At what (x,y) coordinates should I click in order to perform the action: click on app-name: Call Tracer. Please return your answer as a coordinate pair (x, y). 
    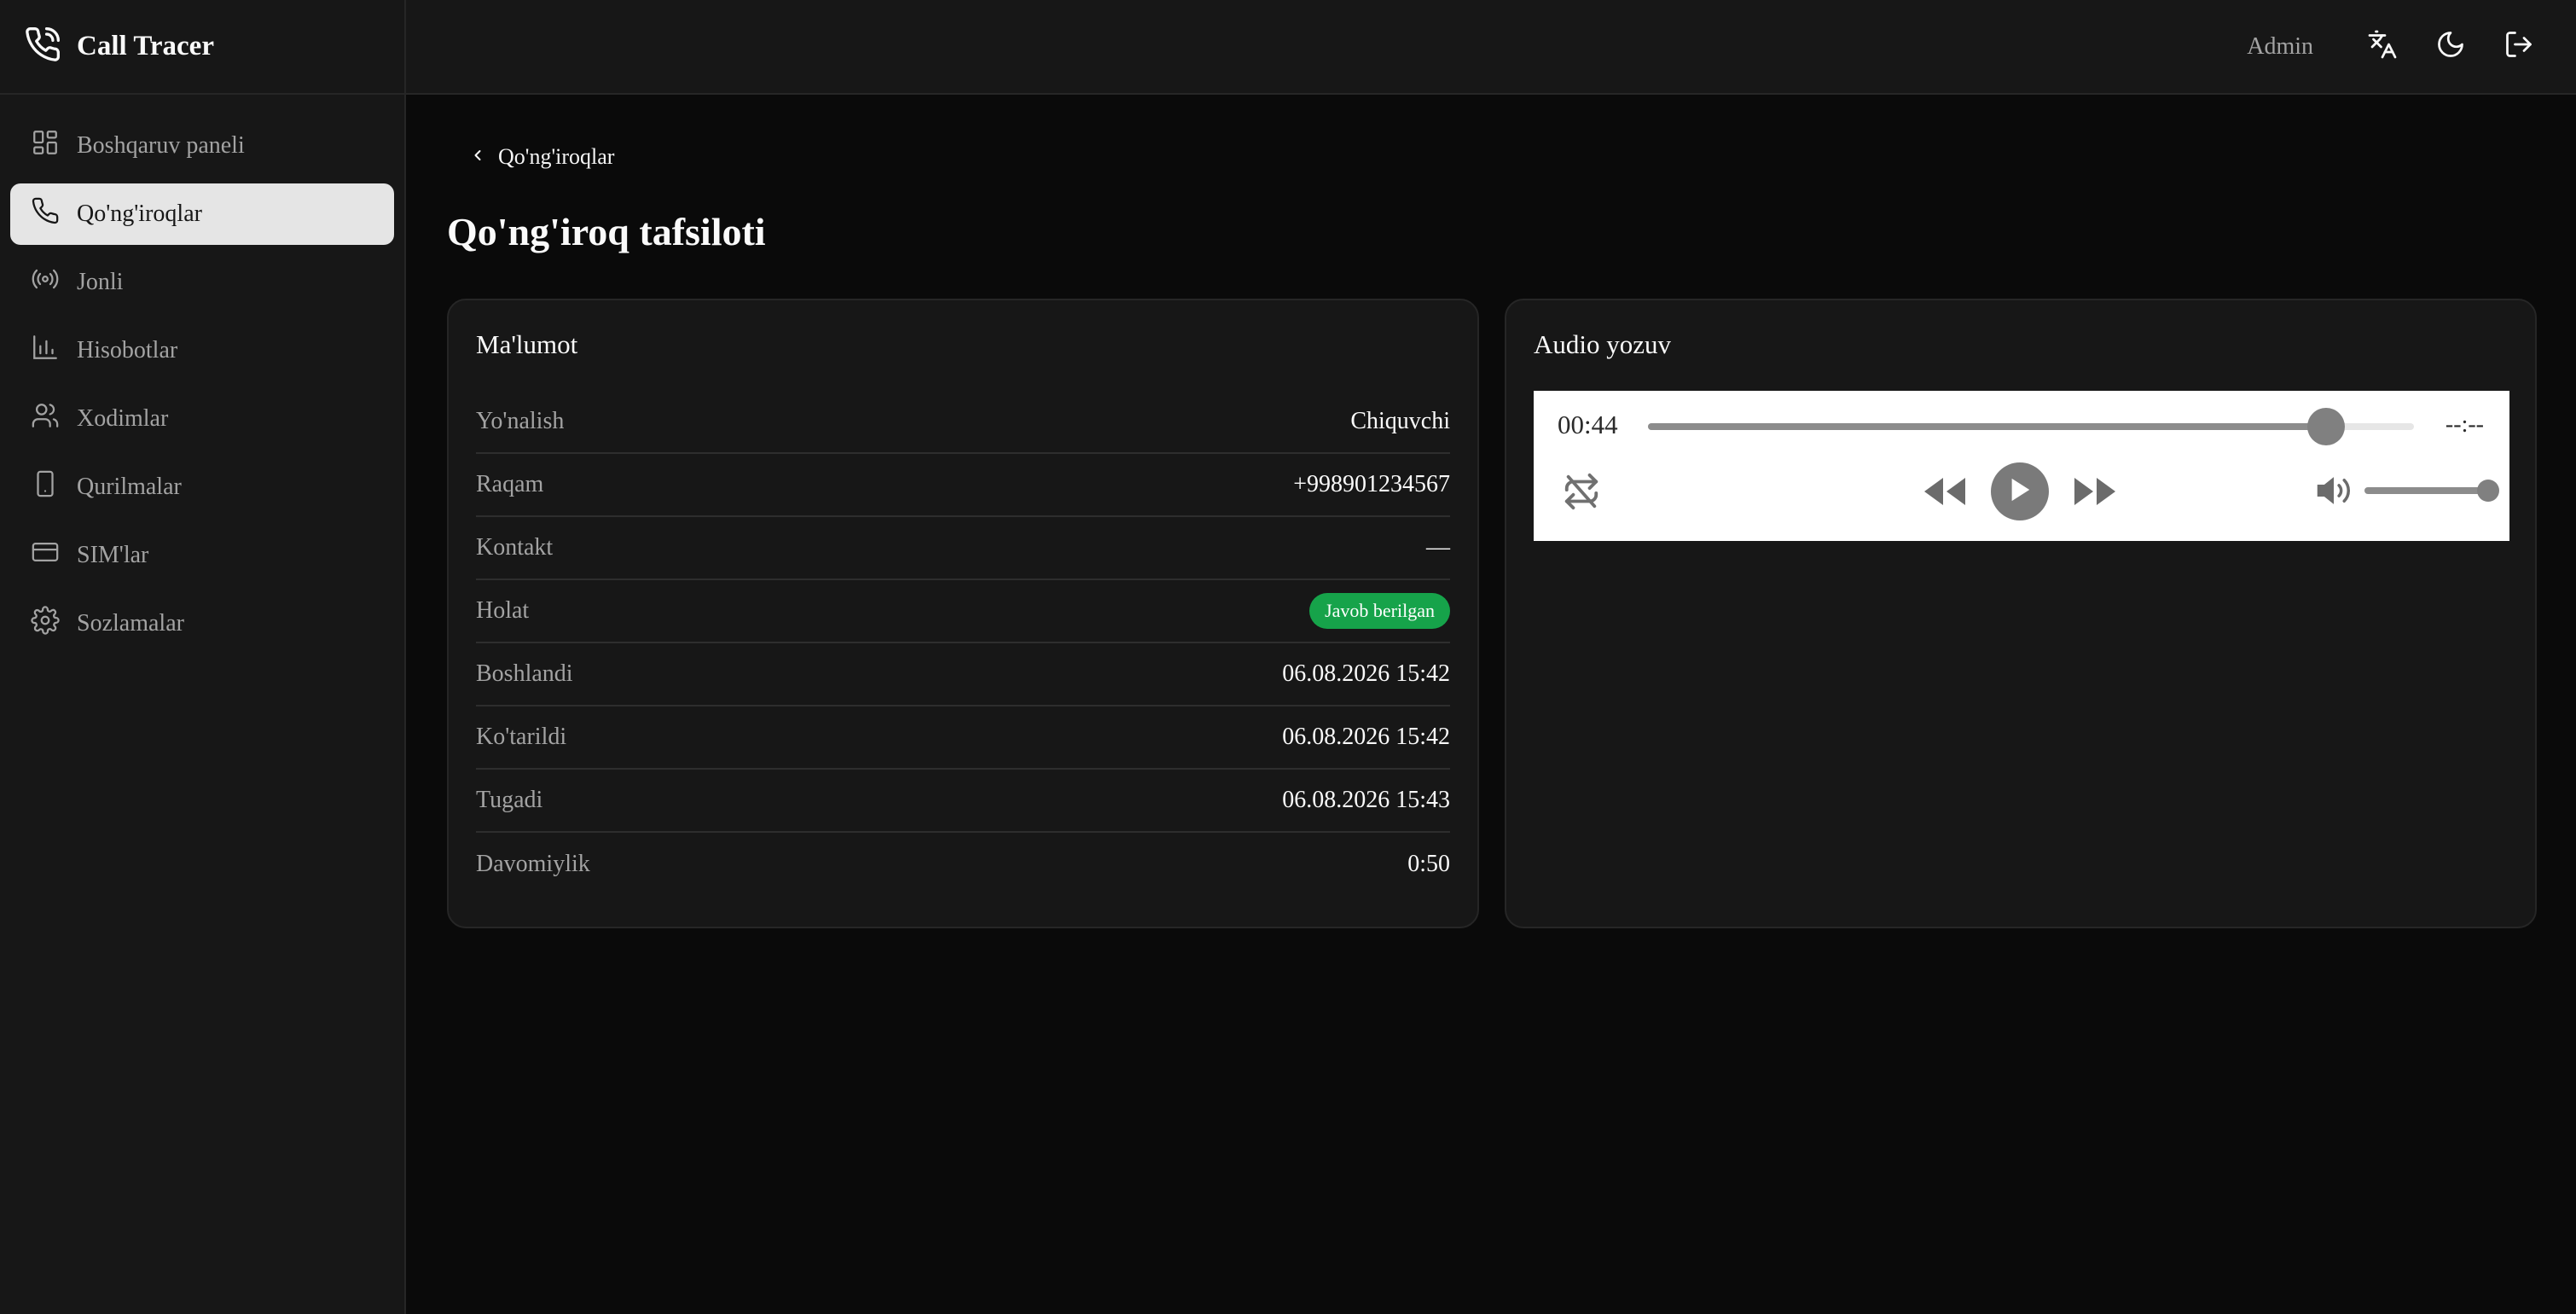
    Looking at the image, I should click on (145, 46).